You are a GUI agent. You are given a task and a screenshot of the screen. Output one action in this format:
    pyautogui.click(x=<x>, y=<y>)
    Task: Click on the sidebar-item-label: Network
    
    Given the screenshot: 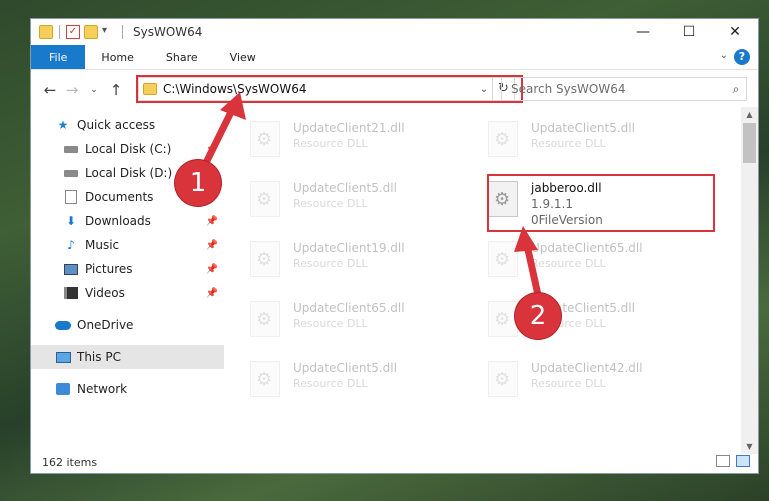 What is the action you would take?
    pyautogui.click(x=102, y=389)
    